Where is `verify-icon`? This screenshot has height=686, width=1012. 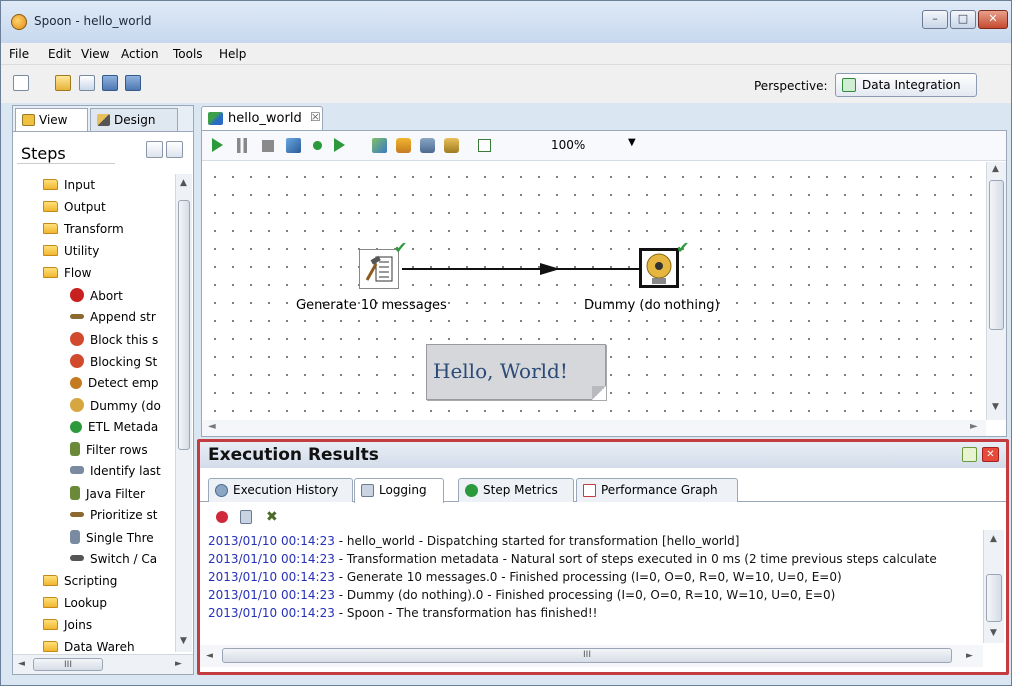 verify-icon is located at coordinates (379, 145).